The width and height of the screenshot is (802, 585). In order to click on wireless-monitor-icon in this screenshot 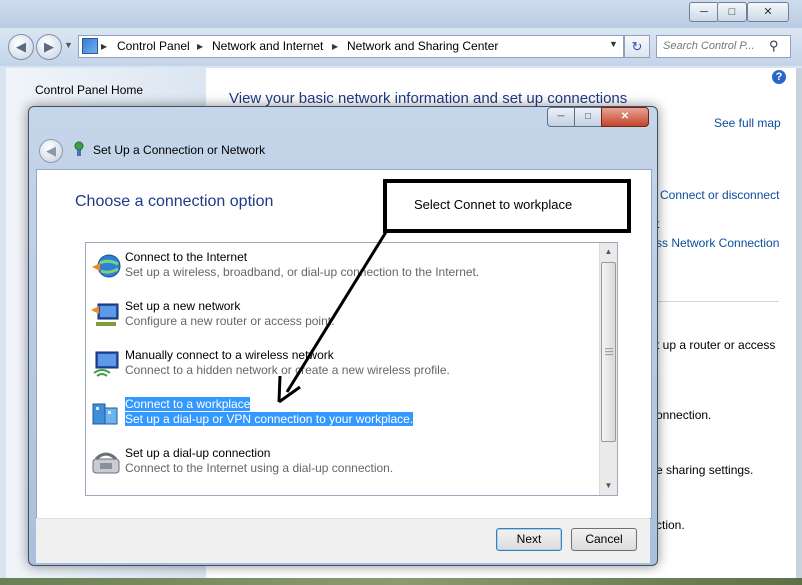, I will do `click(106, 364)`.